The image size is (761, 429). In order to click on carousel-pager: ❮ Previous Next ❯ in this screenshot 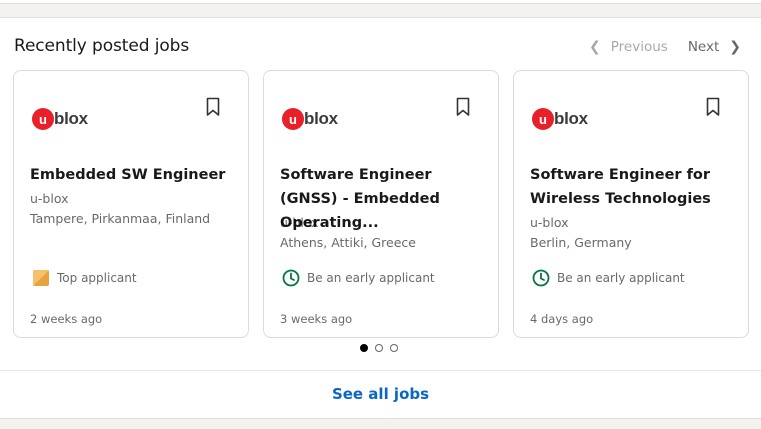, I will do `click(665, 47)`.